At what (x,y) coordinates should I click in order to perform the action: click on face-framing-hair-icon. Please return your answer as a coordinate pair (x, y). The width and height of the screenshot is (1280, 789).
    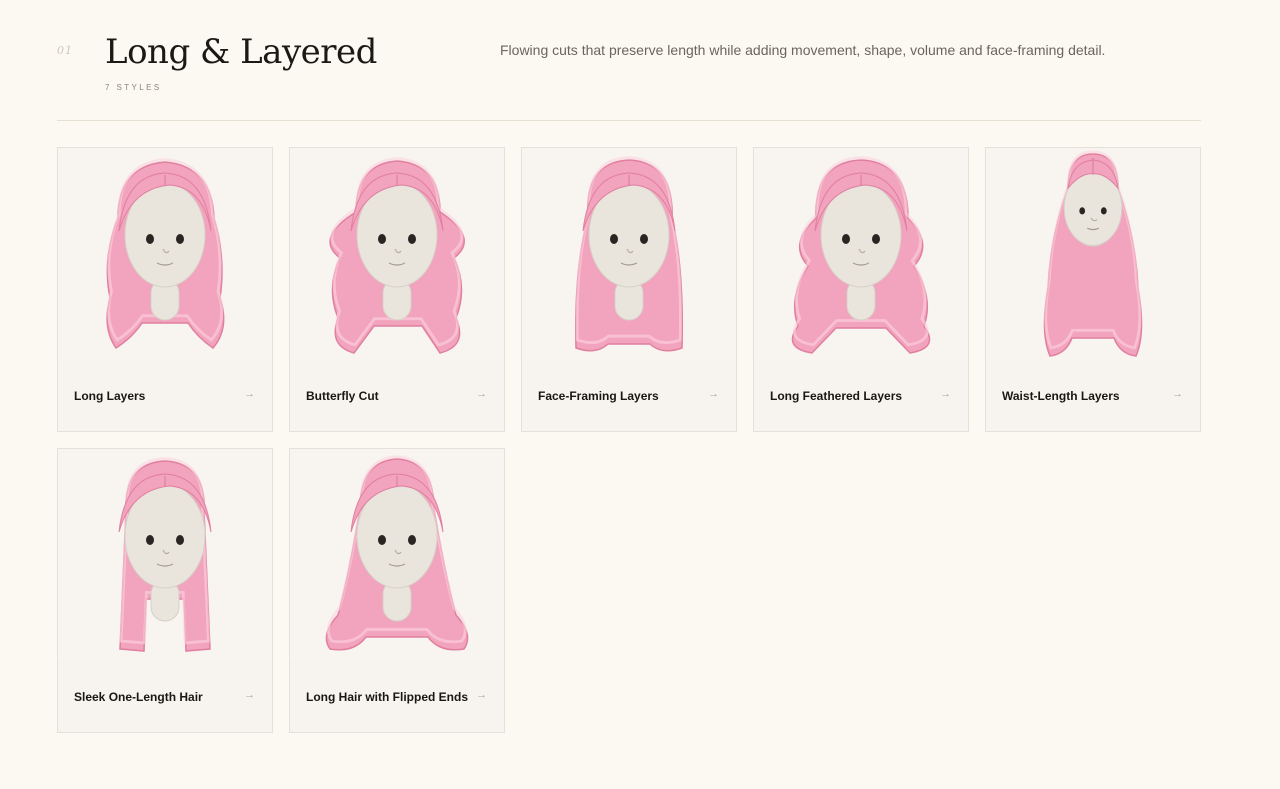
    Looking at the image, I should click on (629, 254).